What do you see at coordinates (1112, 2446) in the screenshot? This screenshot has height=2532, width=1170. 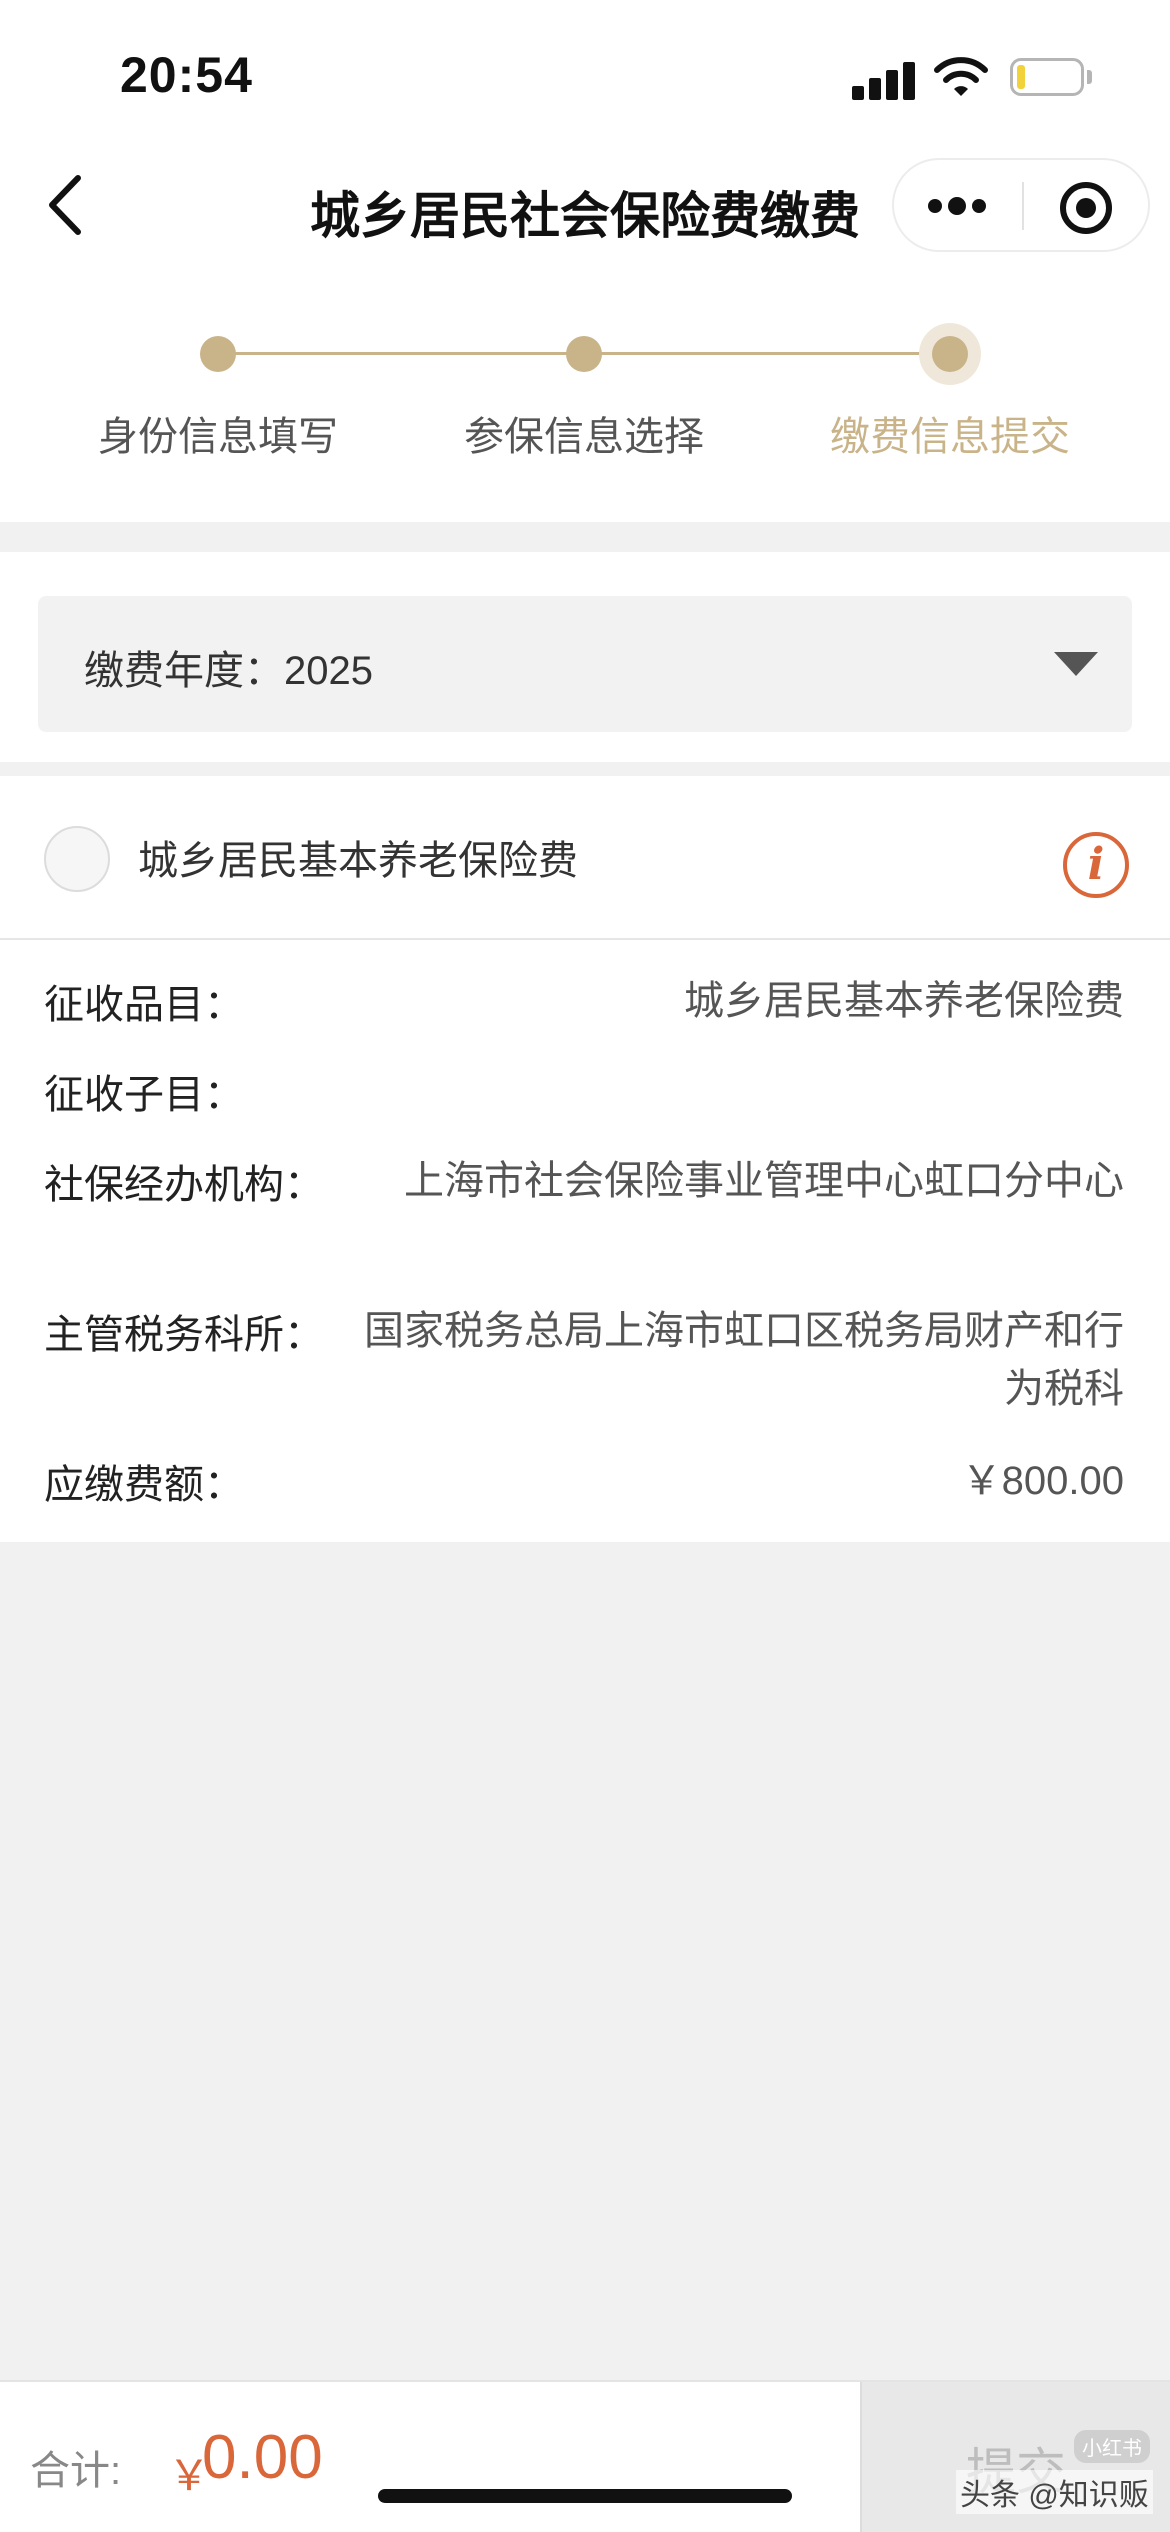 I see `watermark-badge: 小红书` at bounding box center [1112, 2446].